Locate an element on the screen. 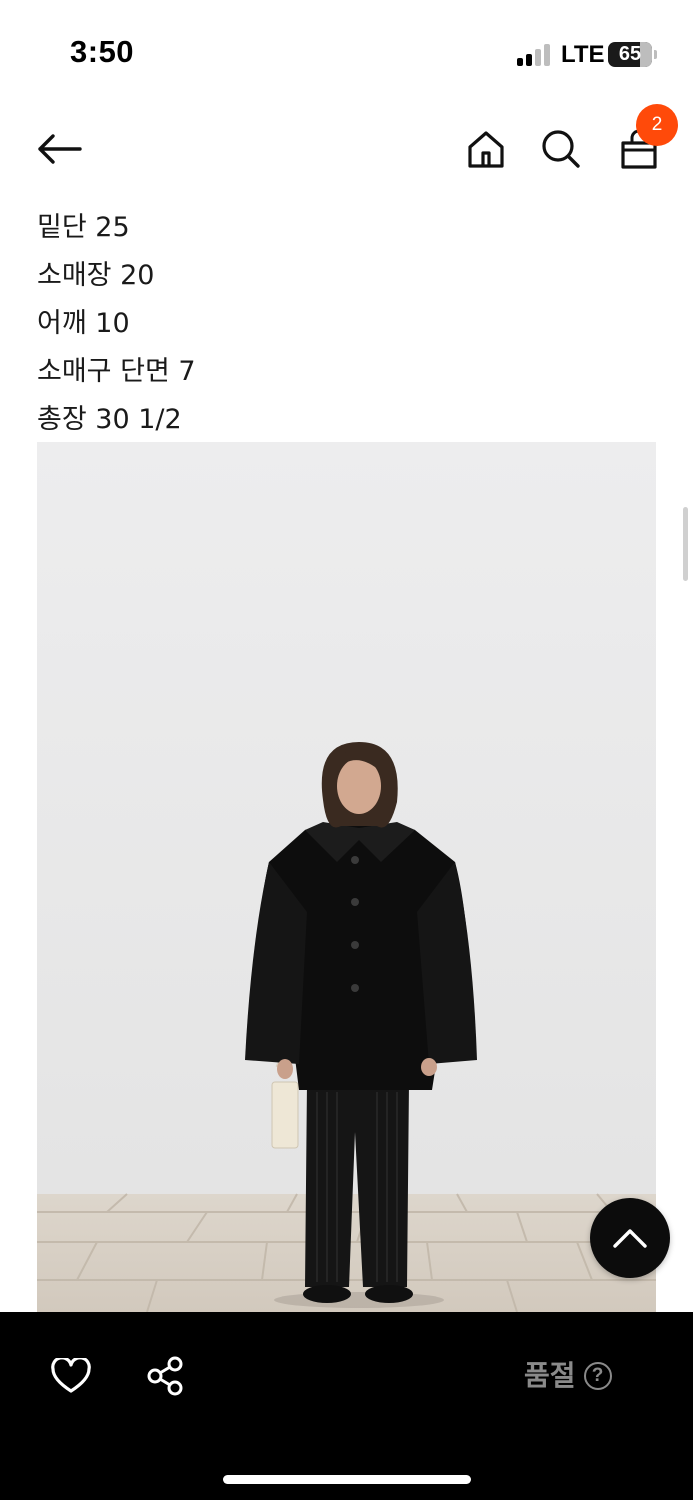 The image size is (693, 1500). share-icon is located at coordinates (165, 1376).